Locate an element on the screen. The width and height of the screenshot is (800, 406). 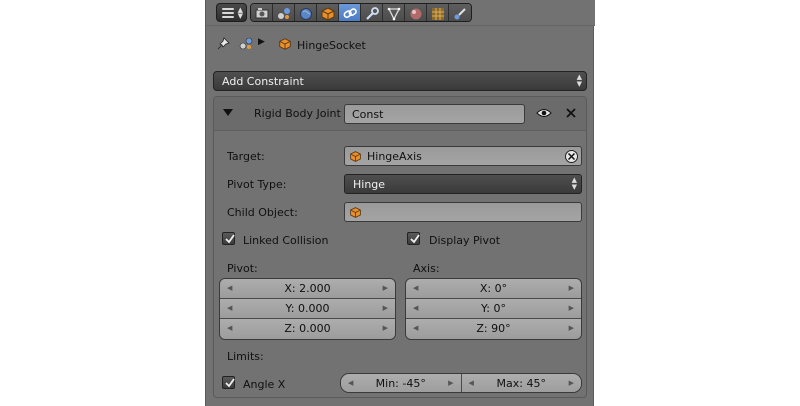
render-tab is located at coordinates (262, 12).